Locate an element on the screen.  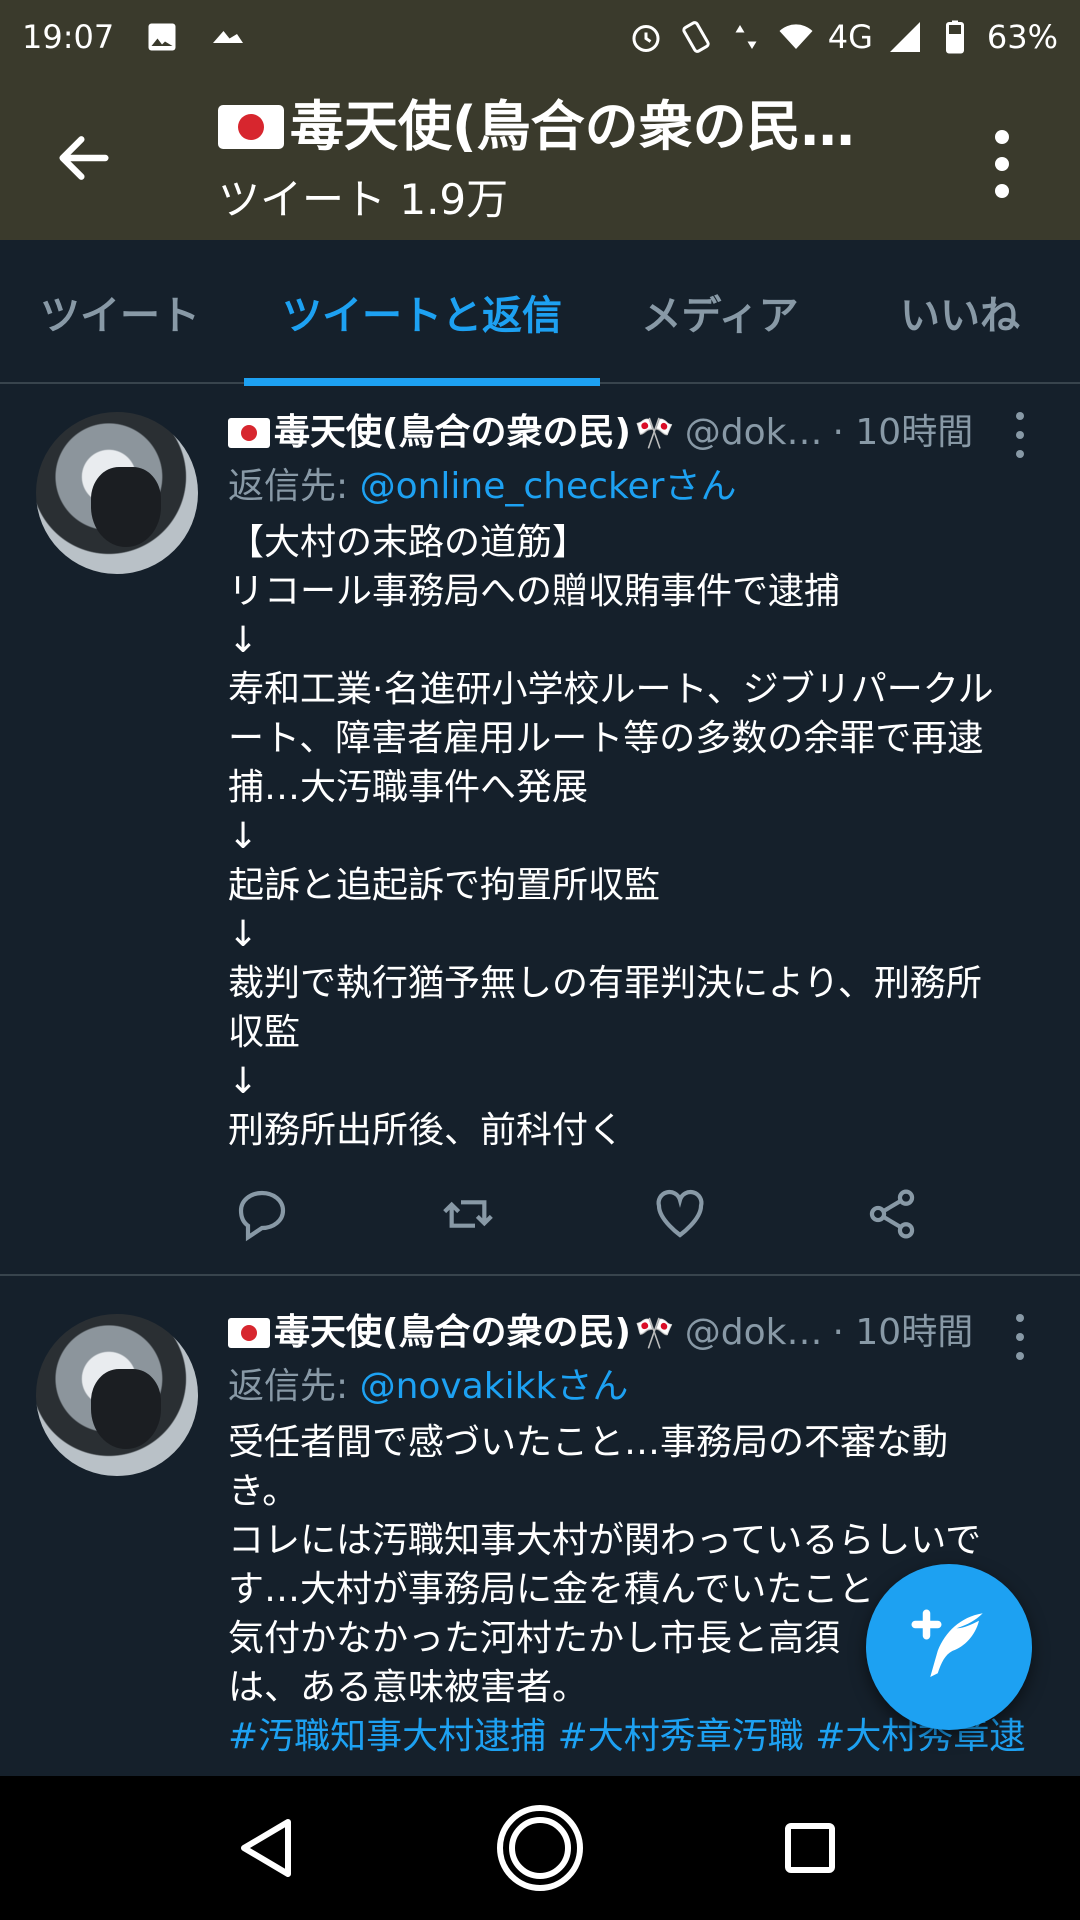
data-arrows-icon is located at coordinates (746, 37).